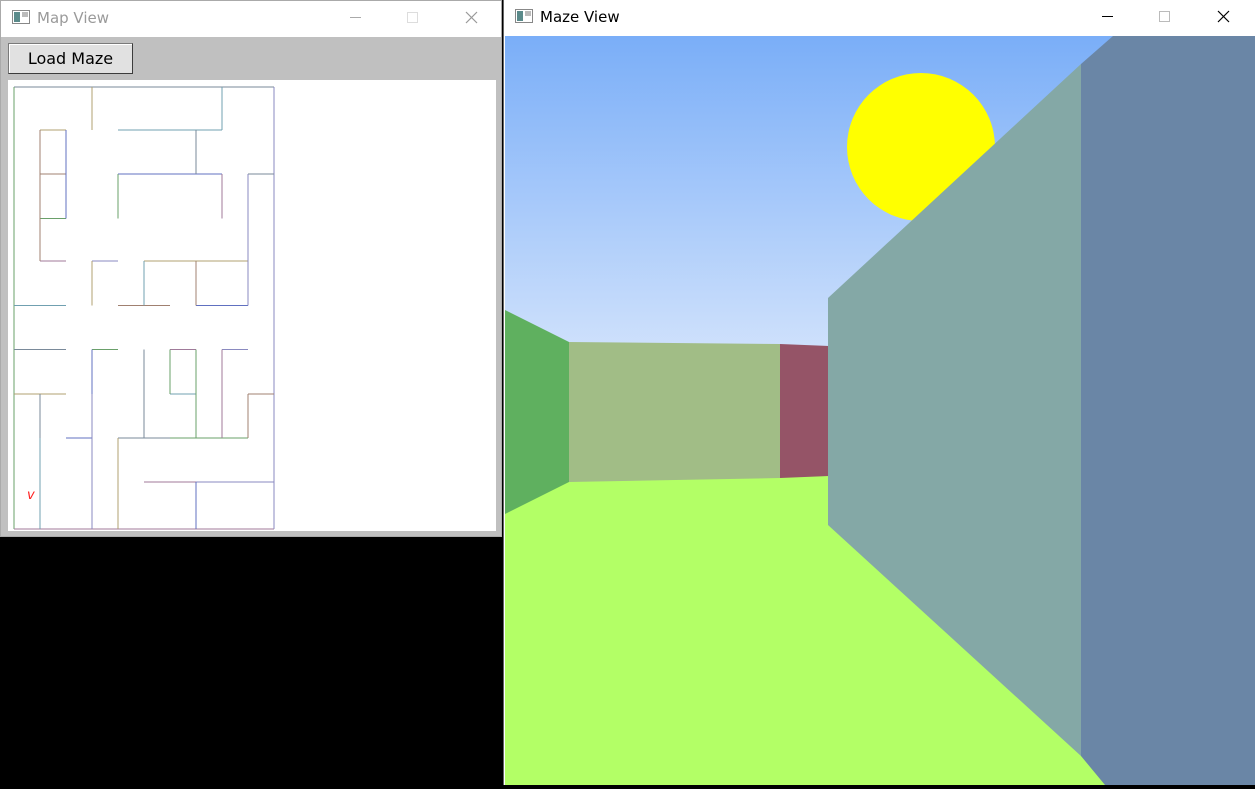  What do you see at coordinates (70, 58) in the screenshot?
I see `load-maze-button: Load Maze` at bounding box center [70, 58].